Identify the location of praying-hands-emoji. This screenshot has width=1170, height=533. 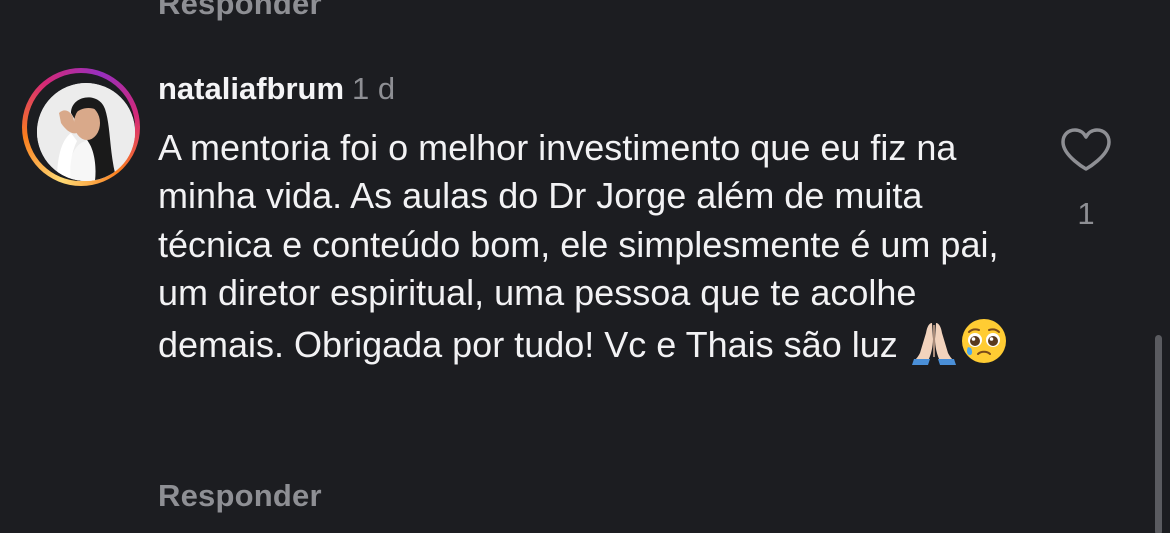
(933, 348).